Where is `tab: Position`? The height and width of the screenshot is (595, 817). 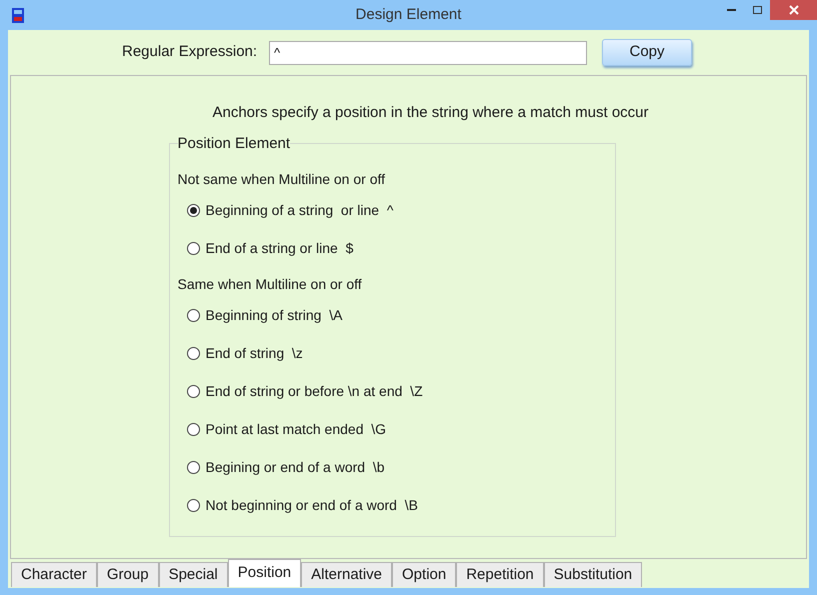 tab: Position is located at coordinates (265, 573).